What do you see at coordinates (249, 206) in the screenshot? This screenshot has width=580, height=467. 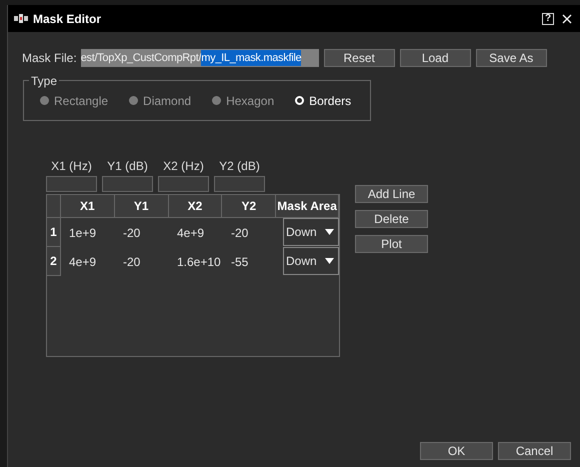 I see `column-header: Y2` at bounding box center [249, 206].